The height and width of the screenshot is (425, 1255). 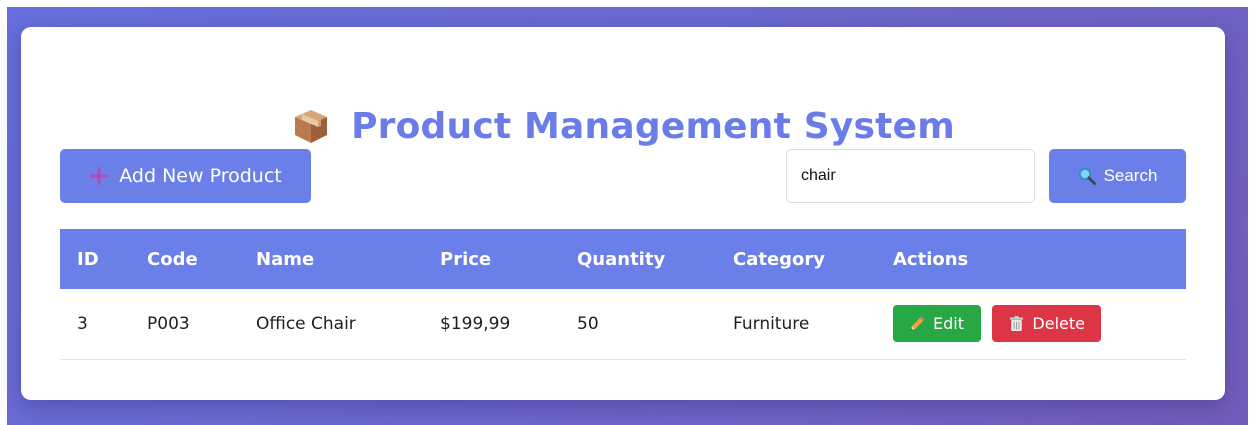 What do you see at coordinates (779, 259) in the screenshot?
I see `column-header-category: Category` at bounding box center [779, 259].